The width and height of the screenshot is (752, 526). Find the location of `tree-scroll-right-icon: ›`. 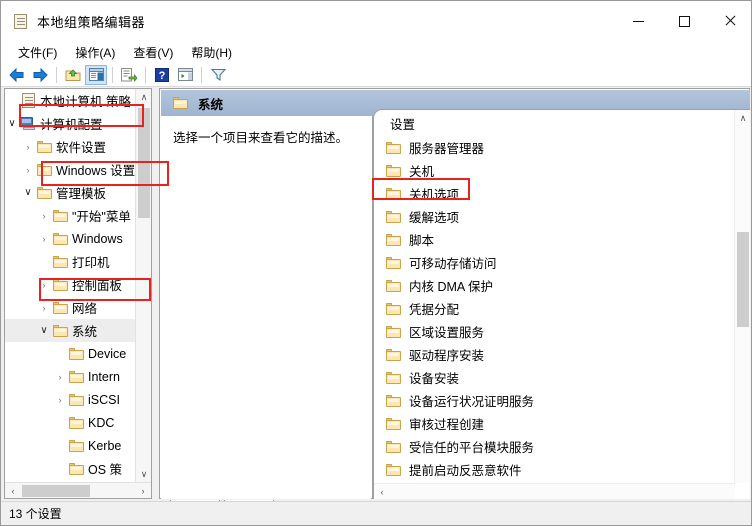

tree-scroll-right-icon: › is located at coordinates (143, 490).